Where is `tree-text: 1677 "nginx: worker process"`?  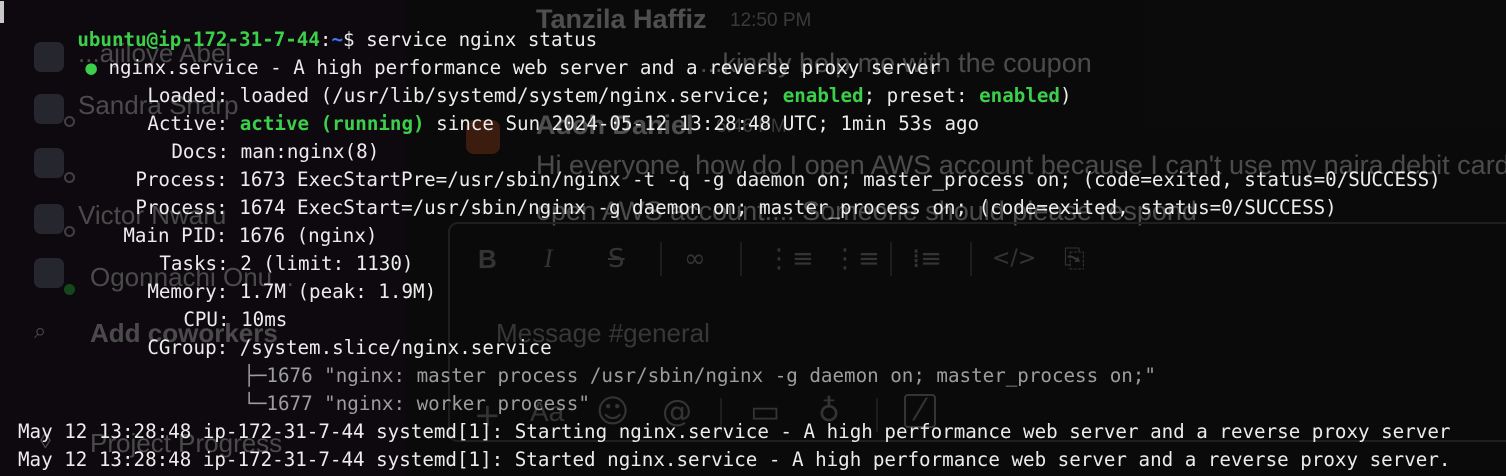 tree-text: 1677 "nginx: worker process" is located at coordinates (428, 403).